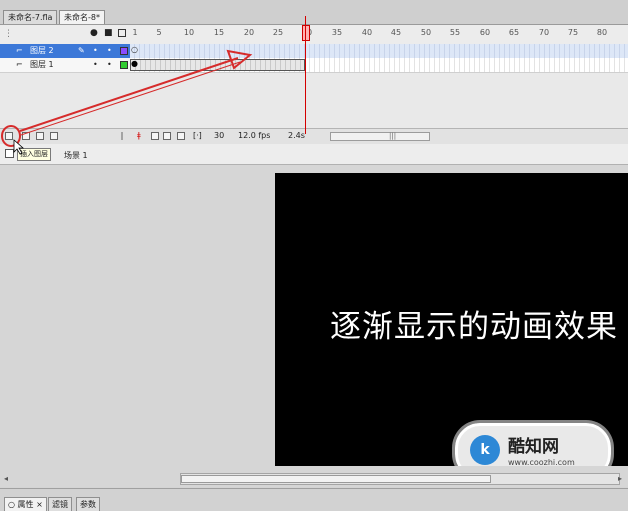 This screenshot has width=628, height=511. What do you see at coordinates (314, 12) in the screenshot?
I see `document-tab-bar: 未命名-7.fla 未命名-8*` at bounding box center [314, 12].